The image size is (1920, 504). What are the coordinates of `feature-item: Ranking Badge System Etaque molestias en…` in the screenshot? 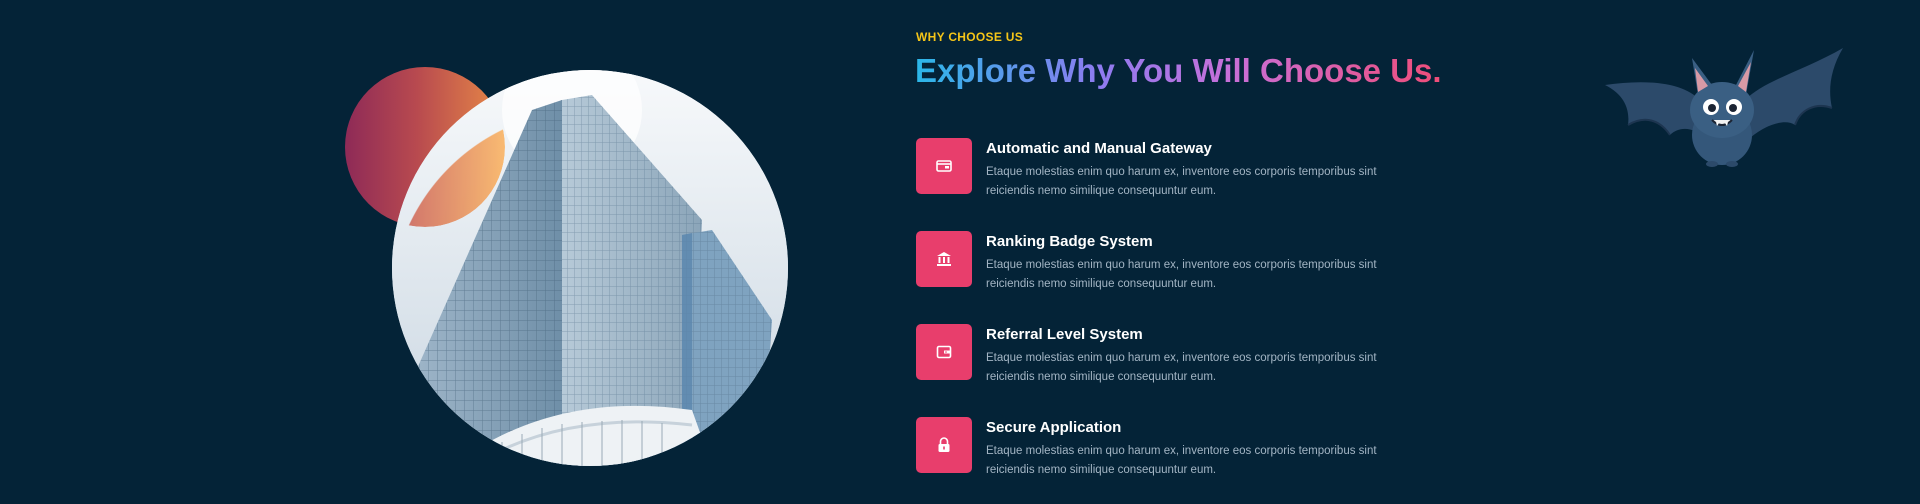 It's located at (1176, 261).